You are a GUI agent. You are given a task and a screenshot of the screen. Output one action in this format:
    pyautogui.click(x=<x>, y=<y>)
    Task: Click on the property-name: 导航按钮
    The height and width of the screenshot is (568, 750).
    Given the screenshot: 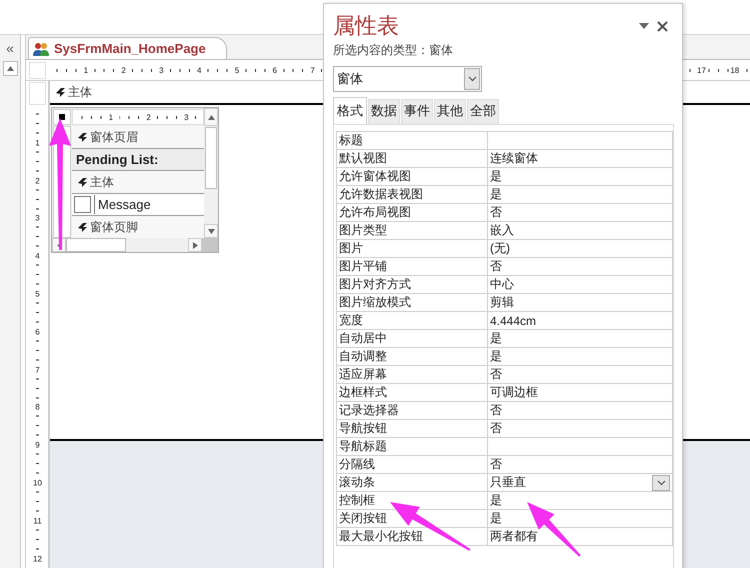 What is the action you would take?
    pyautogui.click(x=412, y=429)
    